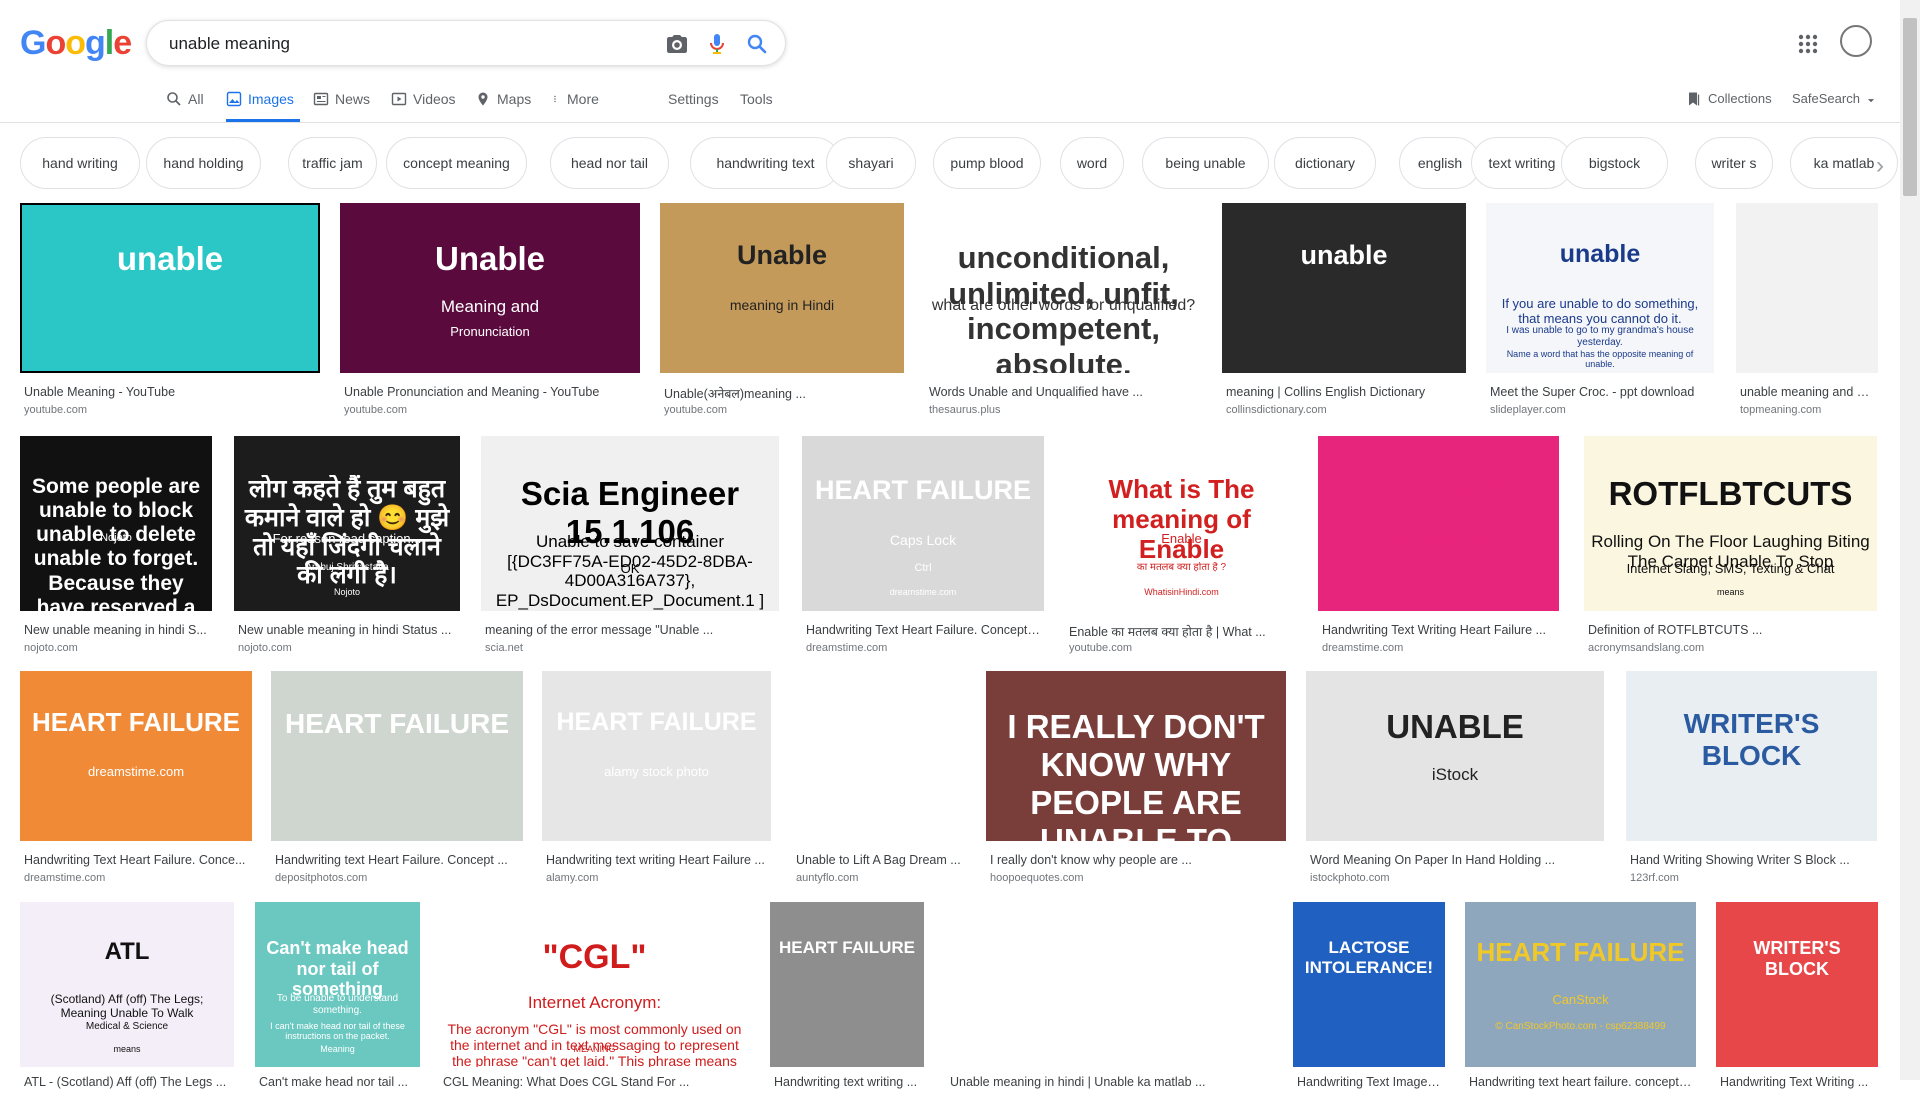 The width and height of the screenshot is (1920, 1117). I want to click on related-search-chip: hand holding, so click(203, 163).